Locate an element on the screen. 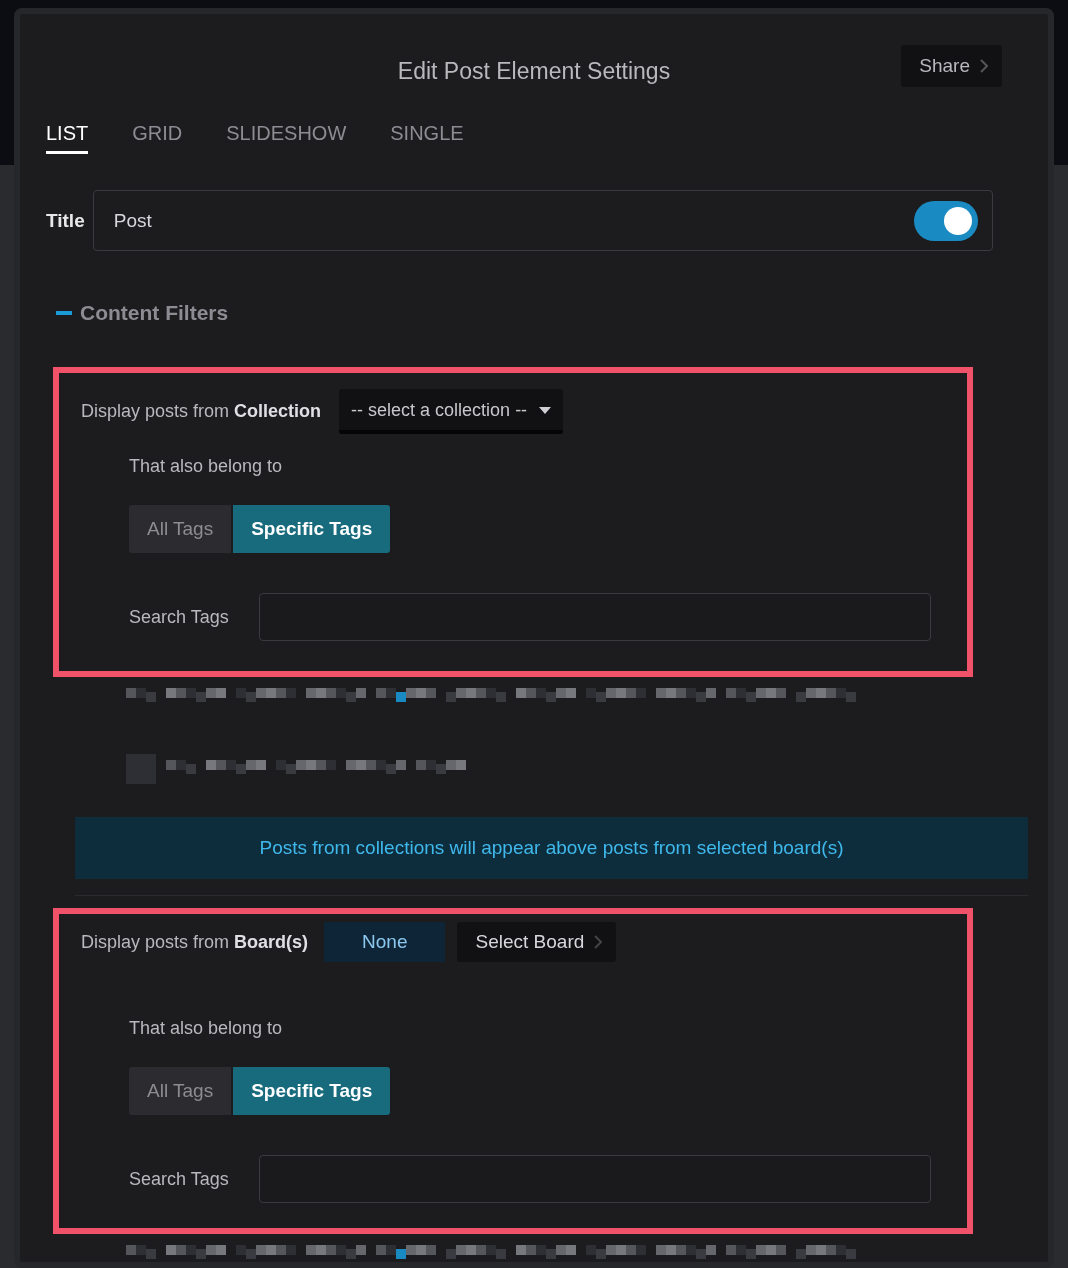 The height and width of the screenshot is (1268, 1068). tab: GRID is located at coordinates (157, 138).